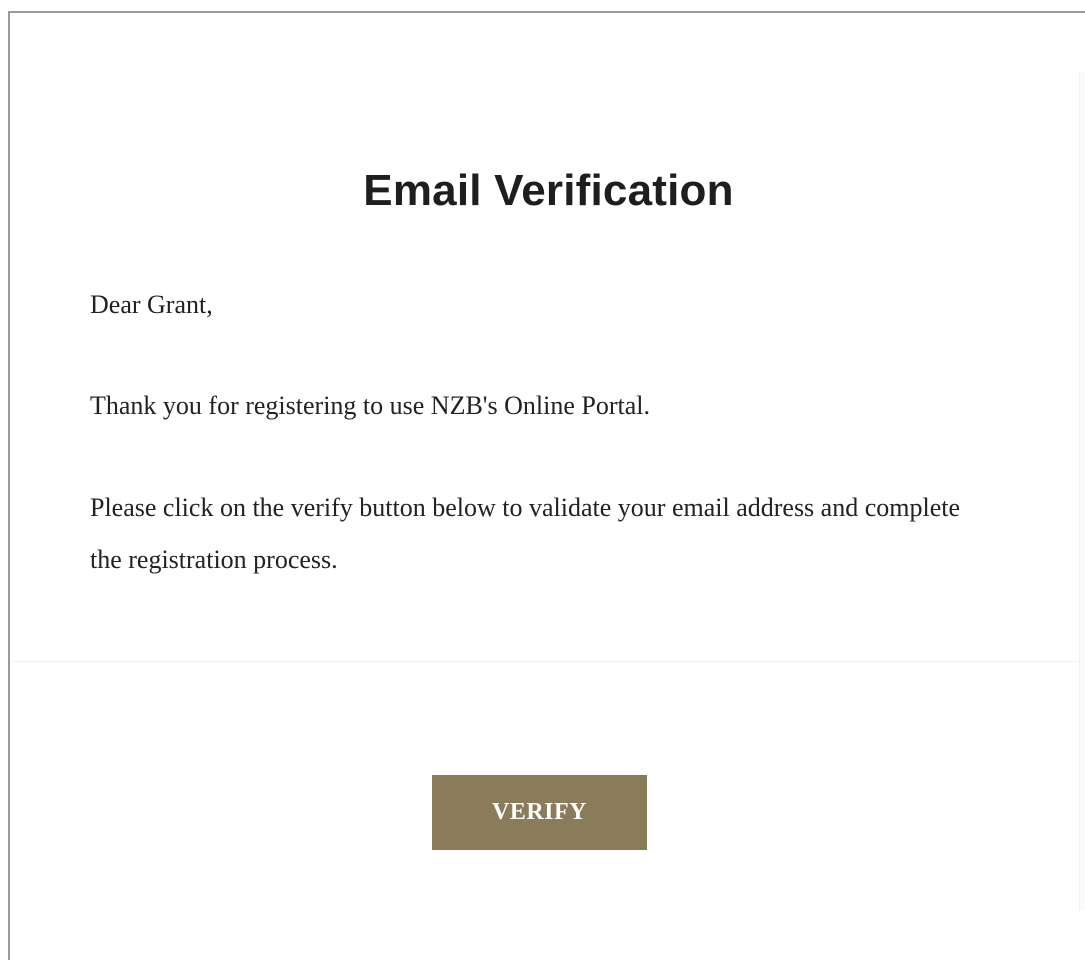 The height and width of the screenshot is (960, 1085). I want to click on section-divider, so click(546, 661).